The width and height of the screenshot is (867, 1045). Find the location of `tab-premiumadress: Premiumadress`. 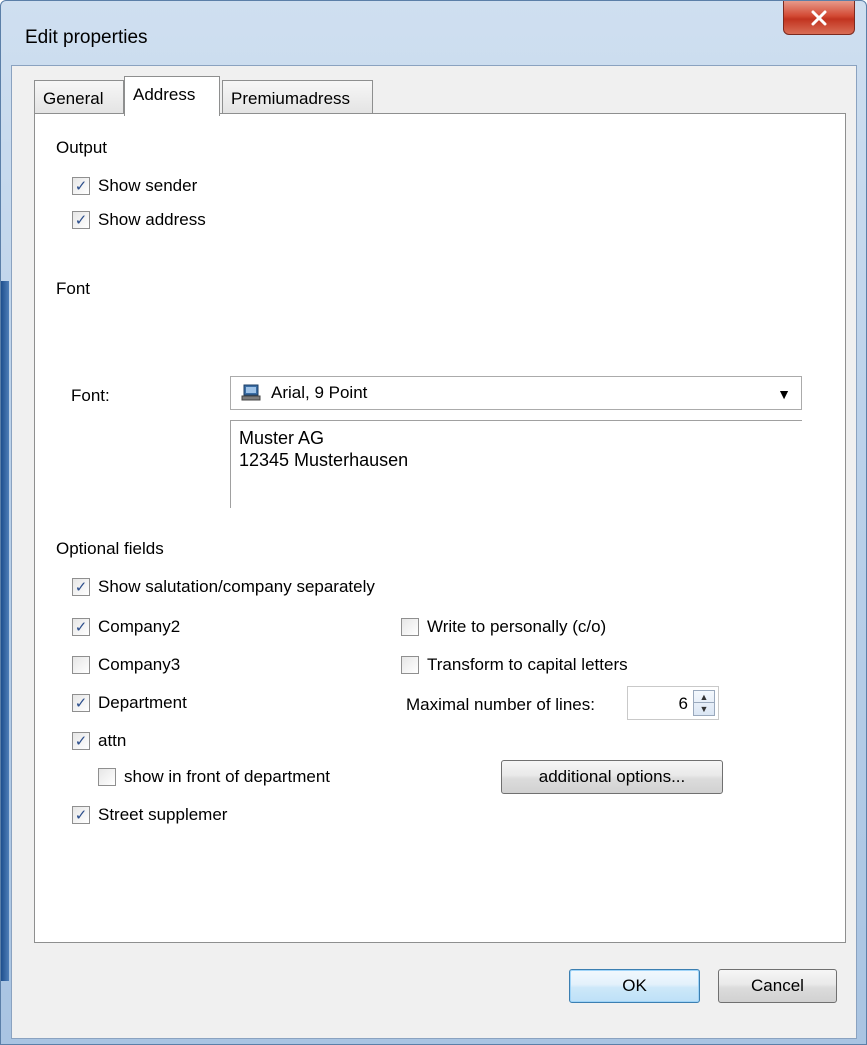

tab-premiumadress: Premiumadress is located at coordinates (297, 97).